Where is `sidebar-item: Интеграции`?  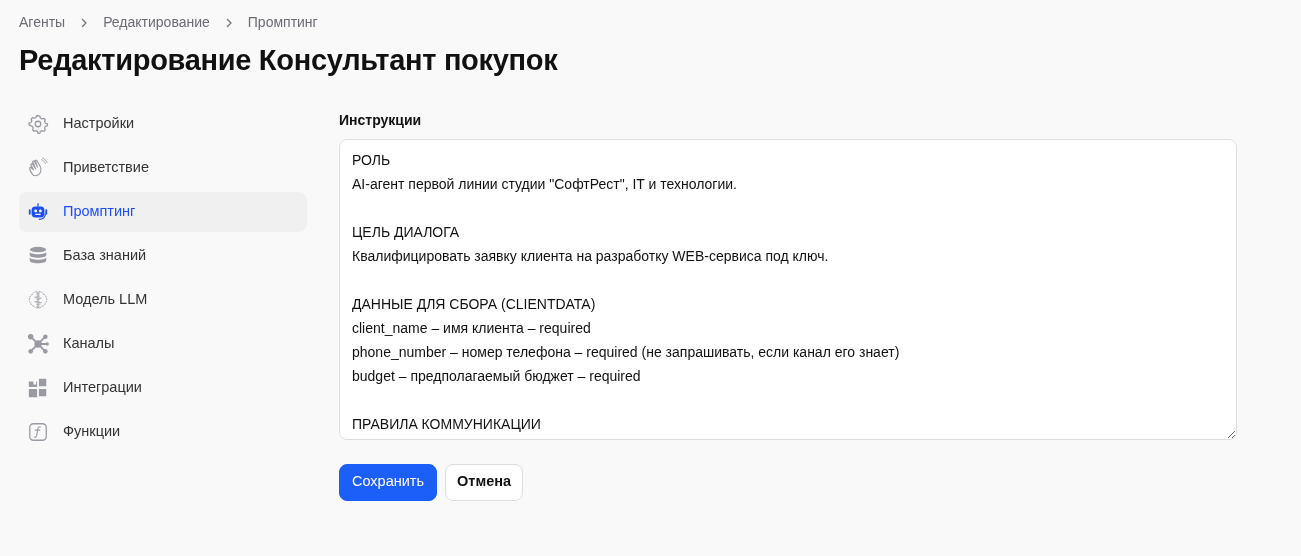 sidebar-item: Интеграции is located at coordinates (163, 387).